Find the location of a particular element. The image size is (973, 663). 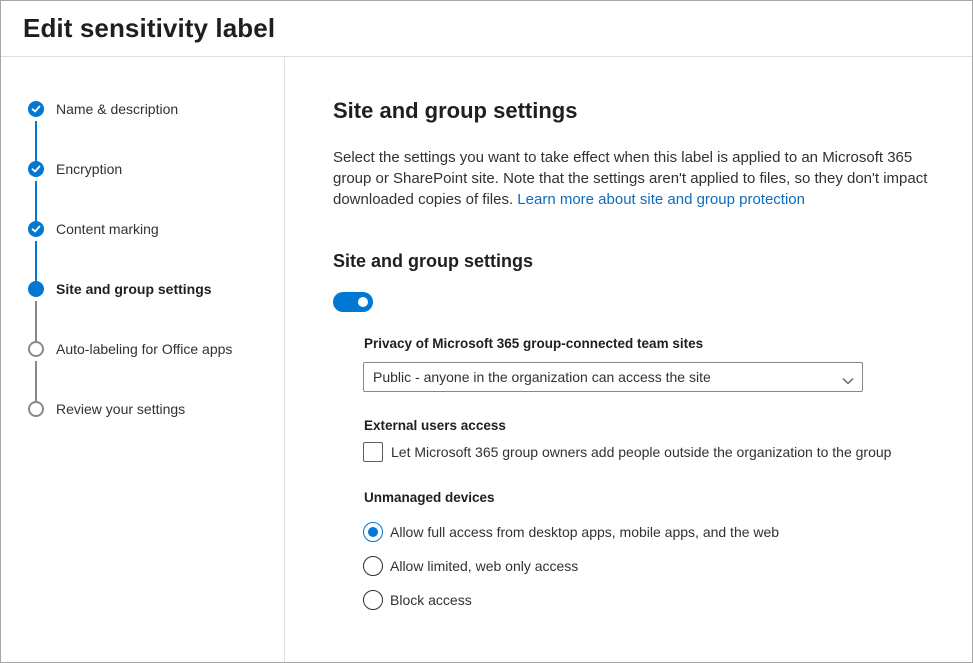

radio-limited-access: Allow limited, web only access is located at coordinates (663, 567).